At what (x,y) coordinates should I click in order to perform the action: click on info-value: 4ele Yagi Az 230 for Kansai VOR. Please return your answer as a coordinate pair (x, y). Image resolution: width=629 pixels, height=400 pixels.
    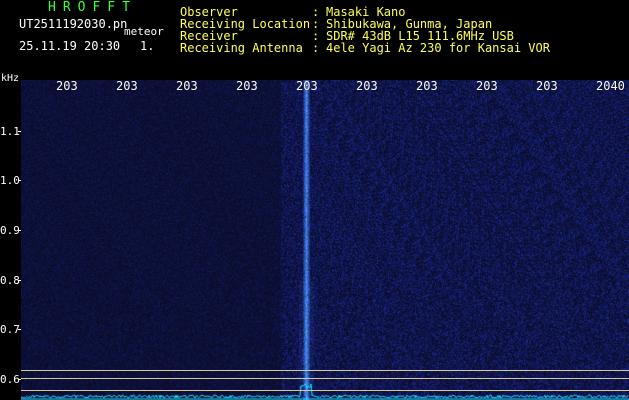
    Looking at the image, I should click on (438, 48).